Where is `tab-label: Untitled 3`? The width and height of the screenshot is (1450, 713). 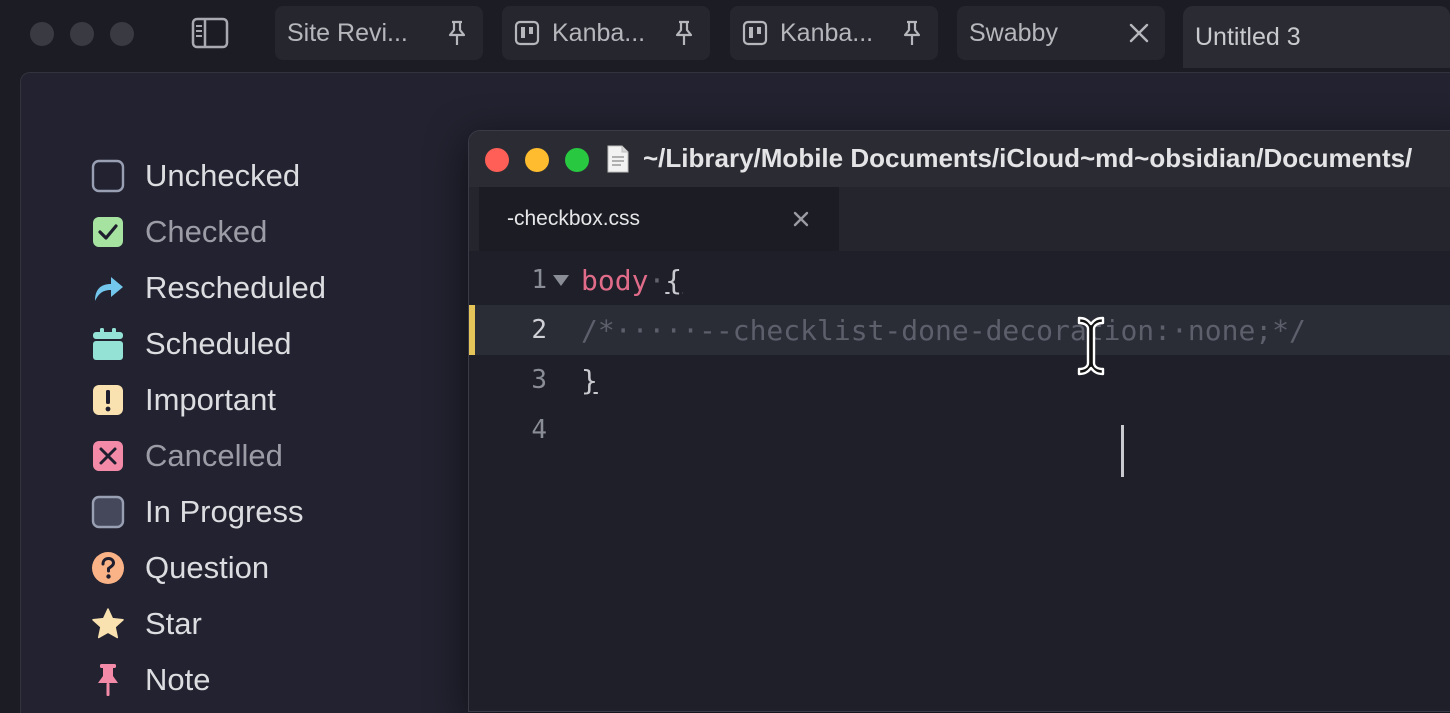
tab-label: Untitled 3 is located at coordinates (1248, 36).